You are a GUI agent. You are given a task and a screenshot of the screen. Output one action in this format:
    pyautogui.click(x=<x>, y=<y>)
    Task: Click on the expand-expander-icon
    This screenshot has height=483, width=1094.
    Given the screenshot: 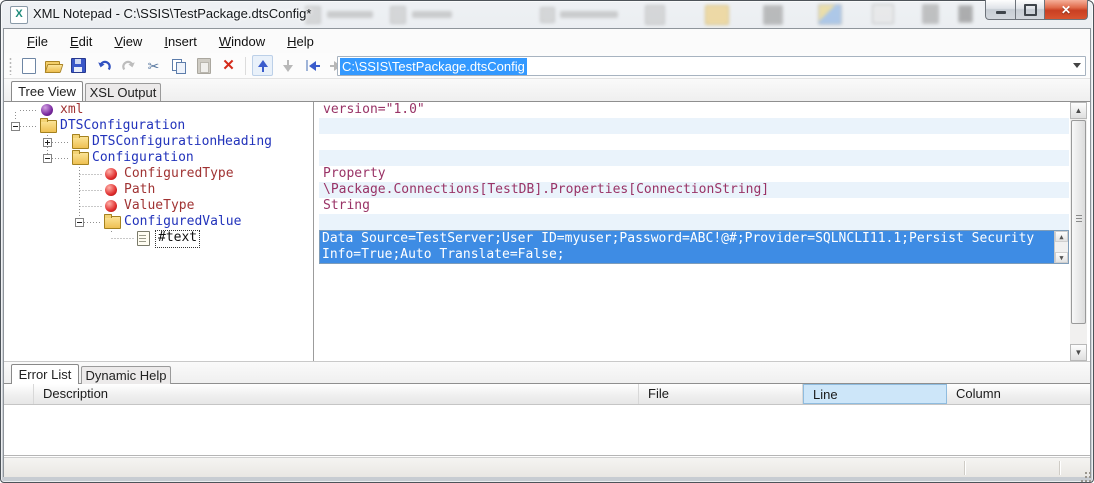 What is the action you would take?
    pyautogui.click(x=47, y=142)
    